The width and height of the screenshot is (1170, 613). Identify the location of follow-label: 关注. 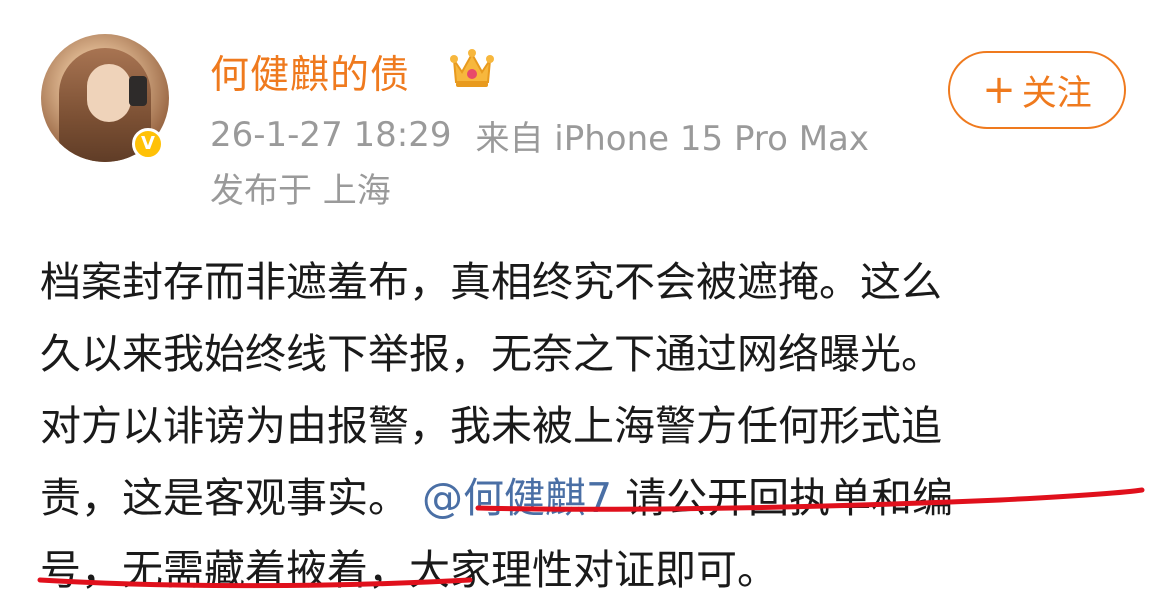
(1056, 93).